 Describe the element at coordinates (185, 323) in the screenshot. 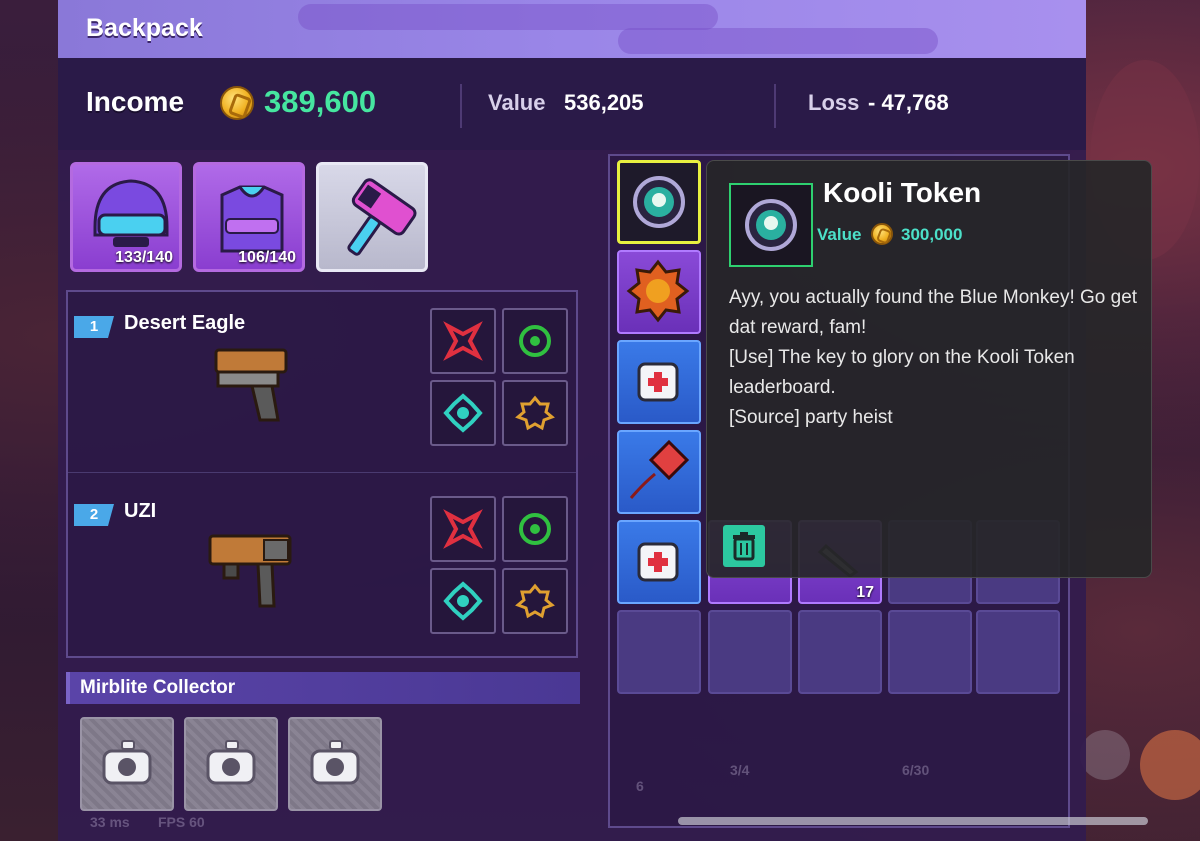

I see `weapon-name: Desert Eagle` at that location.